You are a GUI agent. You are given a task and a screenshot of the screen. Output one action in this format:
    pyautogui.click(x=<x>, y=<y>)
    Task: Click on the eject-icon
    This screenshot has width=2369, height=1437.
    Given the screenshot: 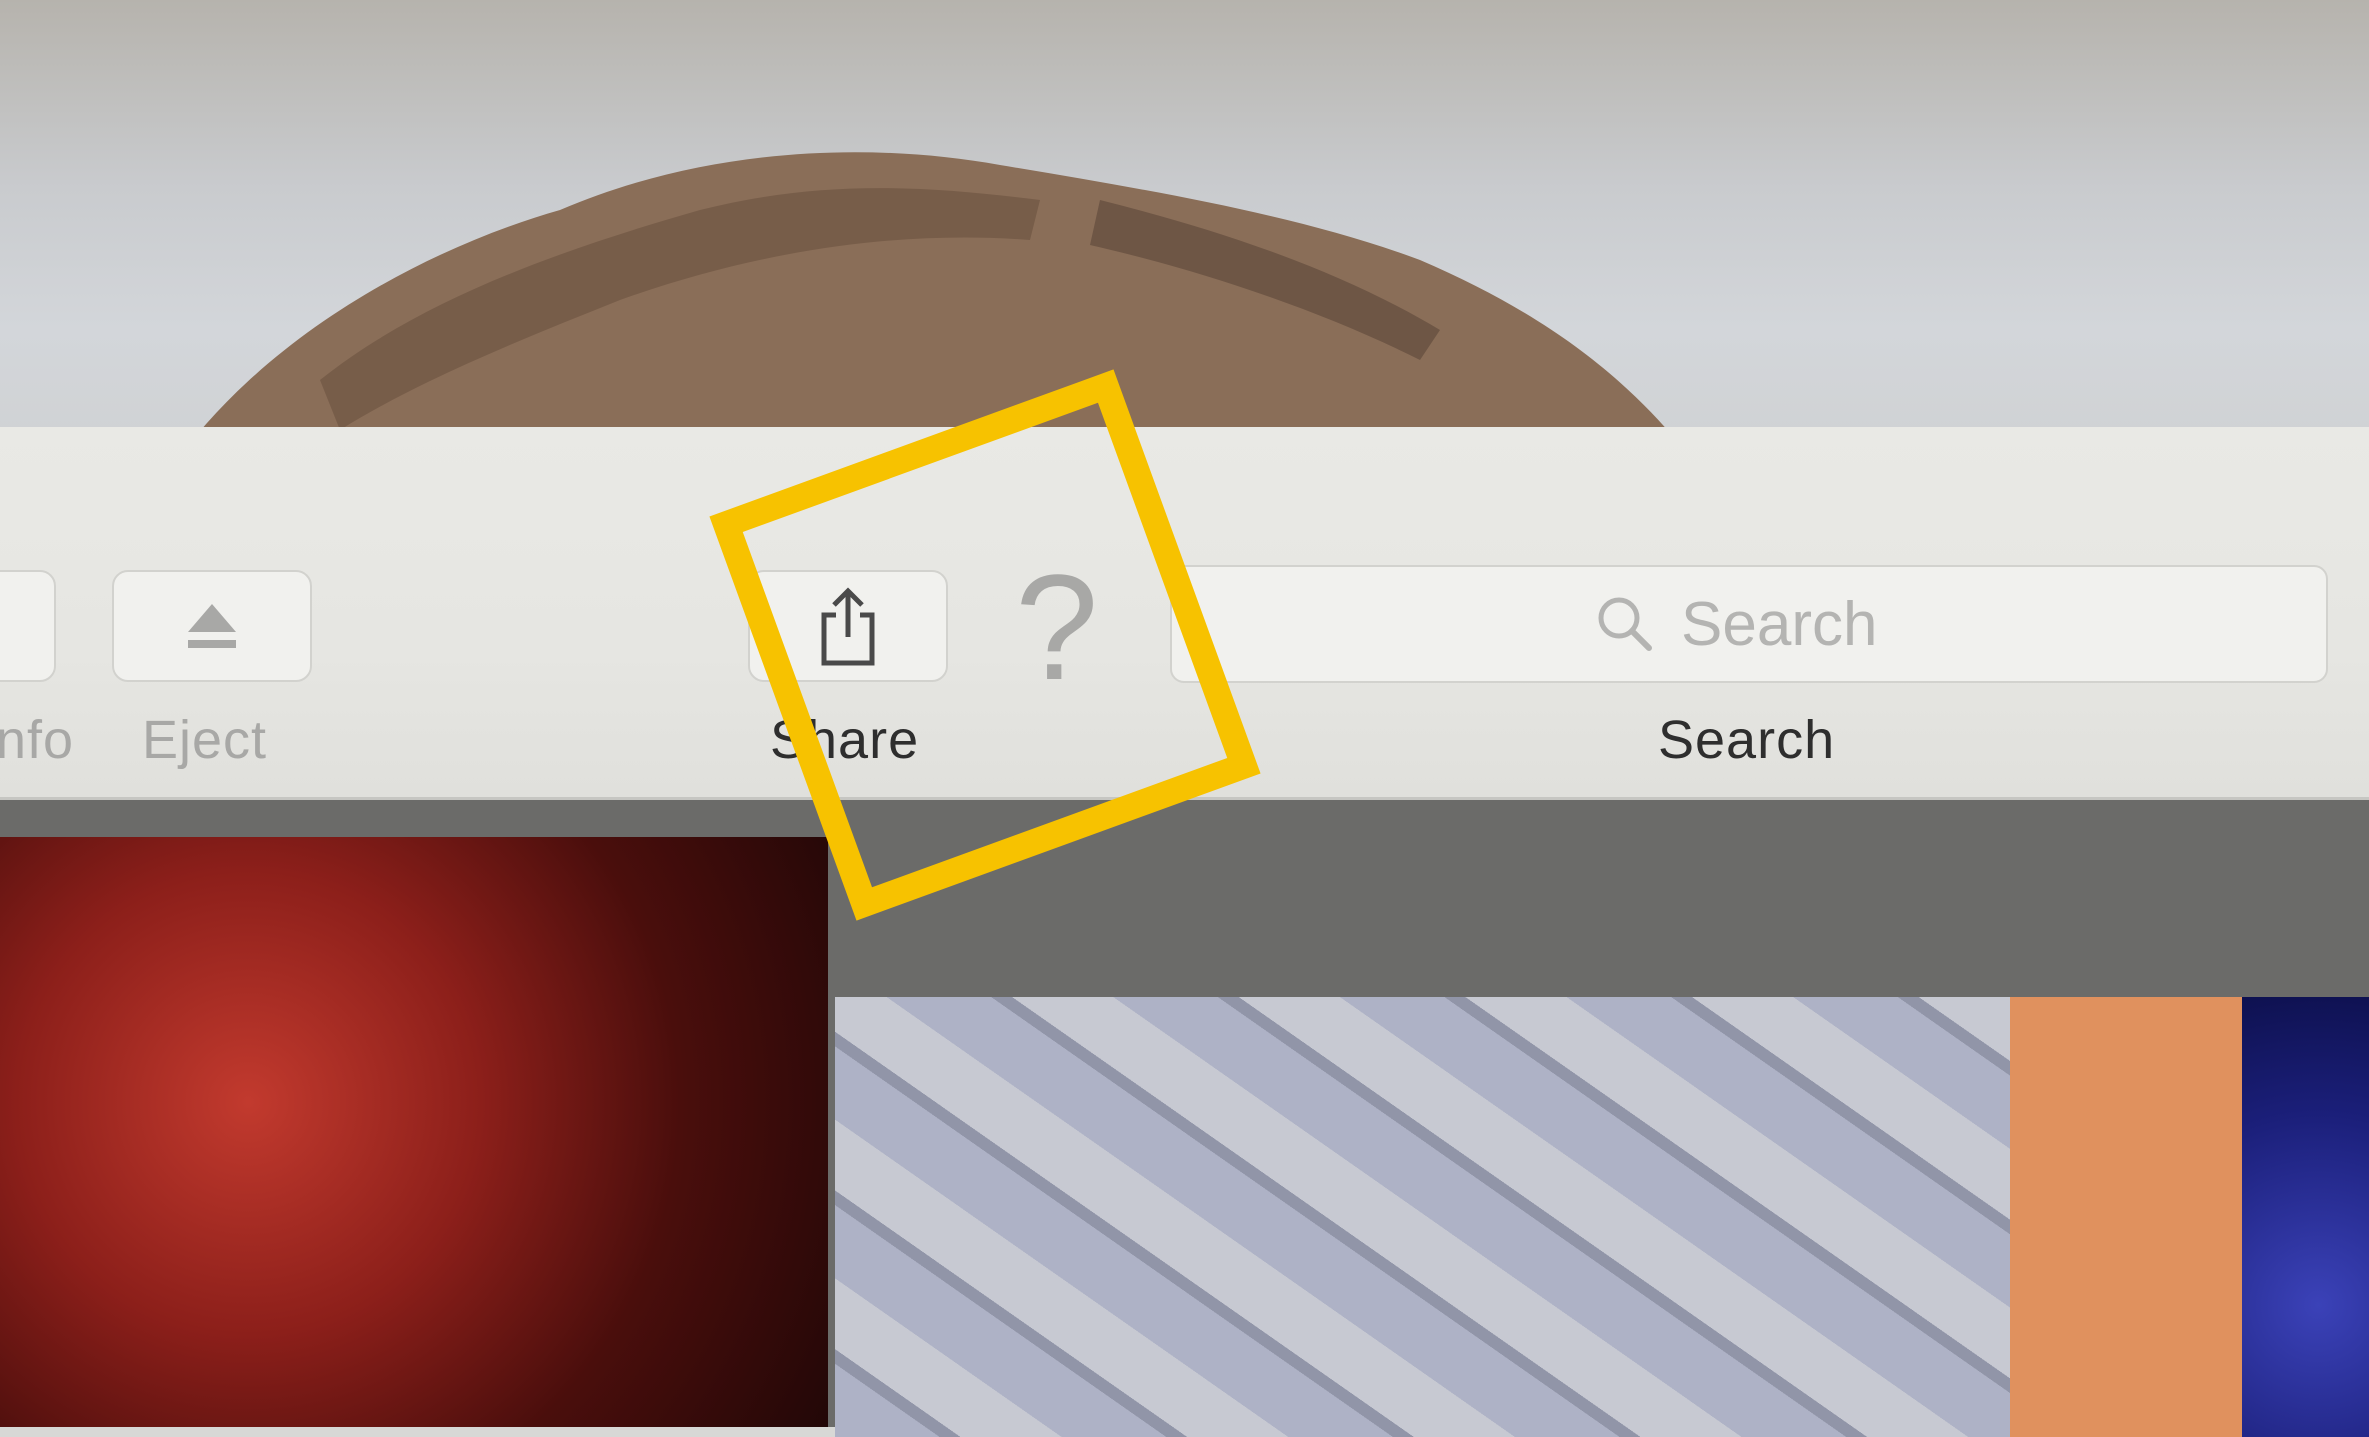 What is the action you would take?
    pyautogui.click(x=212, y=626)
    